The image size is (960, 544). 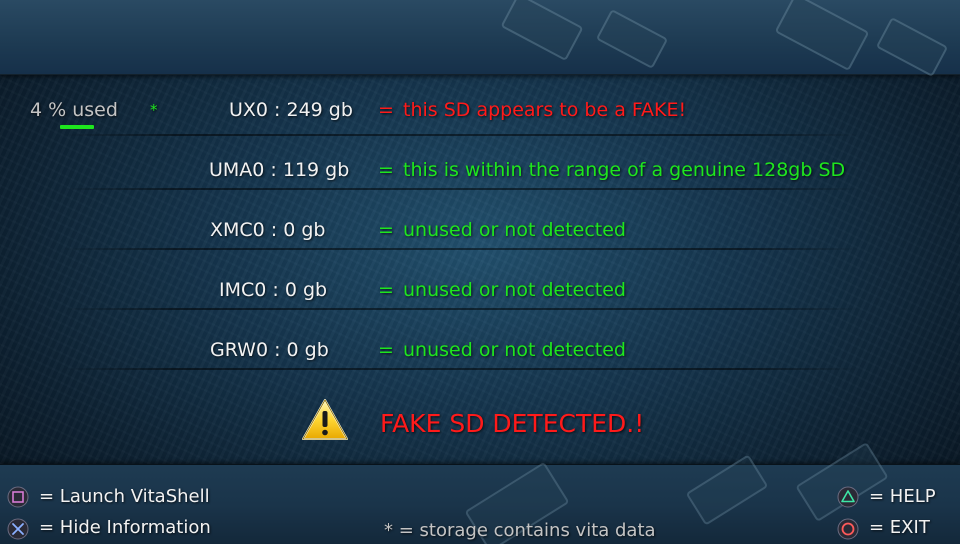 I want to click on help-label: = HELP, so click(x=902, y=497).